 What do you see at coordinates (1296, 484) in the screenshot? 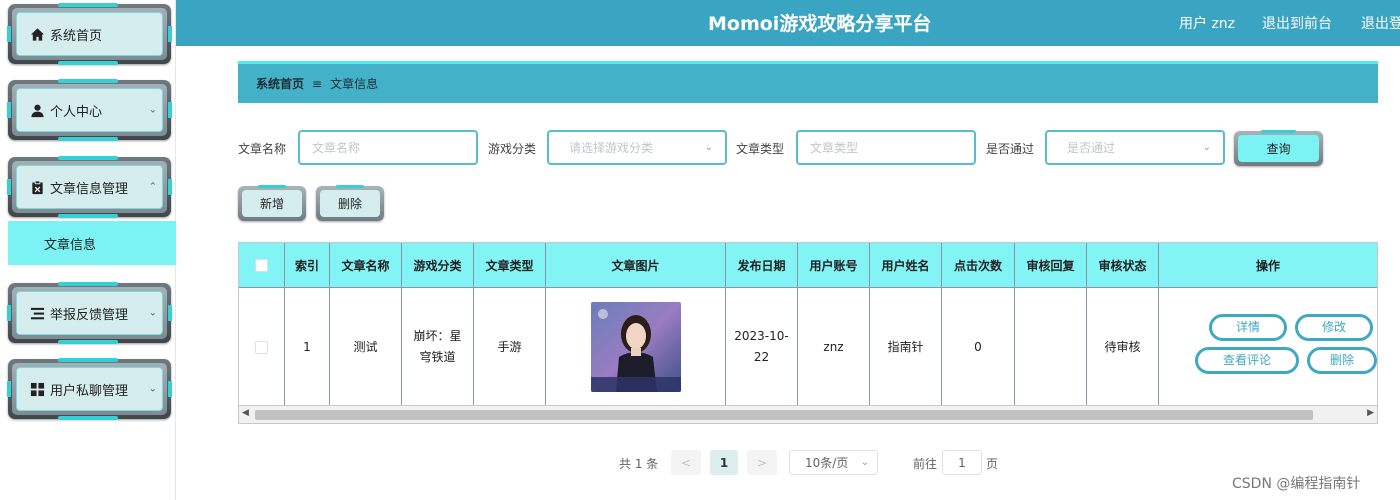
I see `watermark: CSDN @编程指南针` at bounding box center [1296, 484].